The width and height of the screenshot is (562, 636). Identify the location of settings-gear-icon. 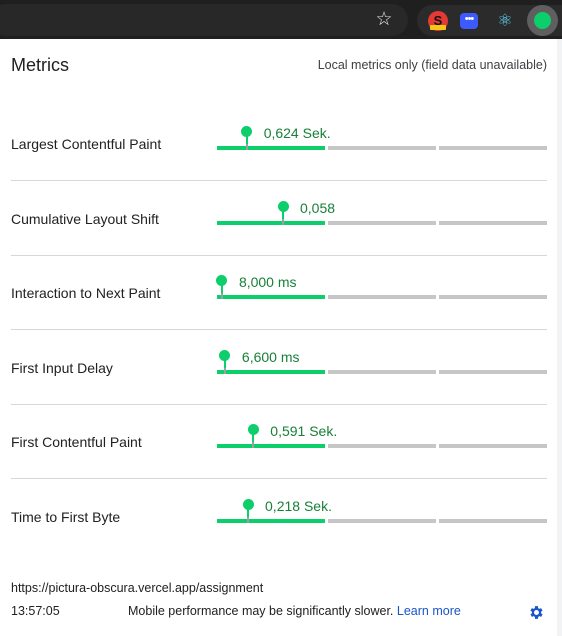
(536, 612).